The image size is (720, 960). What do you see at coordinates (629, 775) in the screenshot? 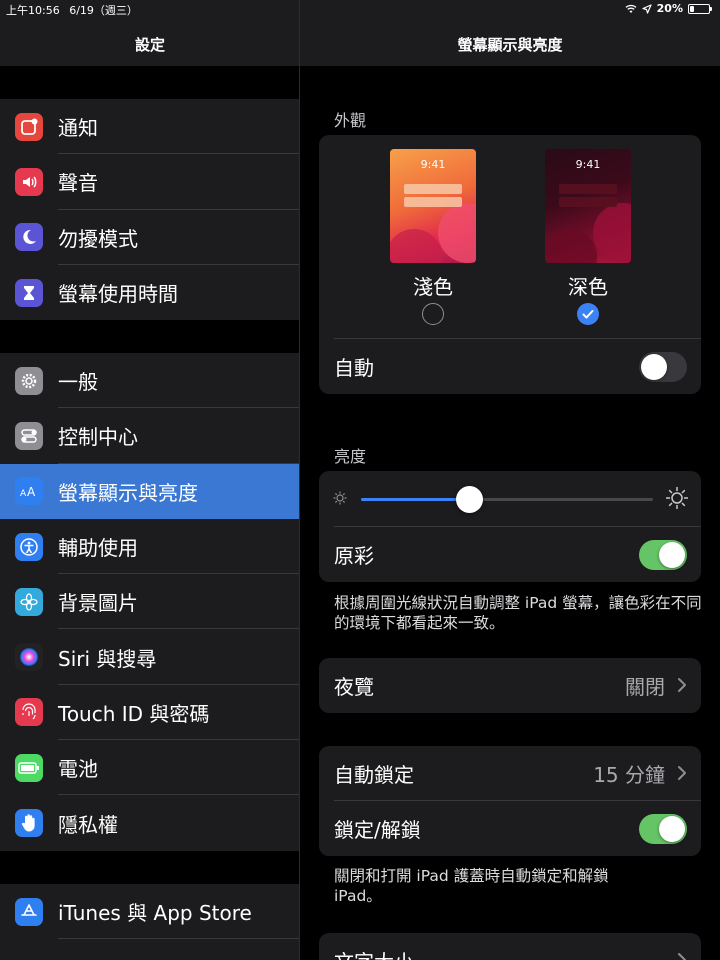
I see `auto-lock-value: 15 分鐘` at bounding box center [629, 775].